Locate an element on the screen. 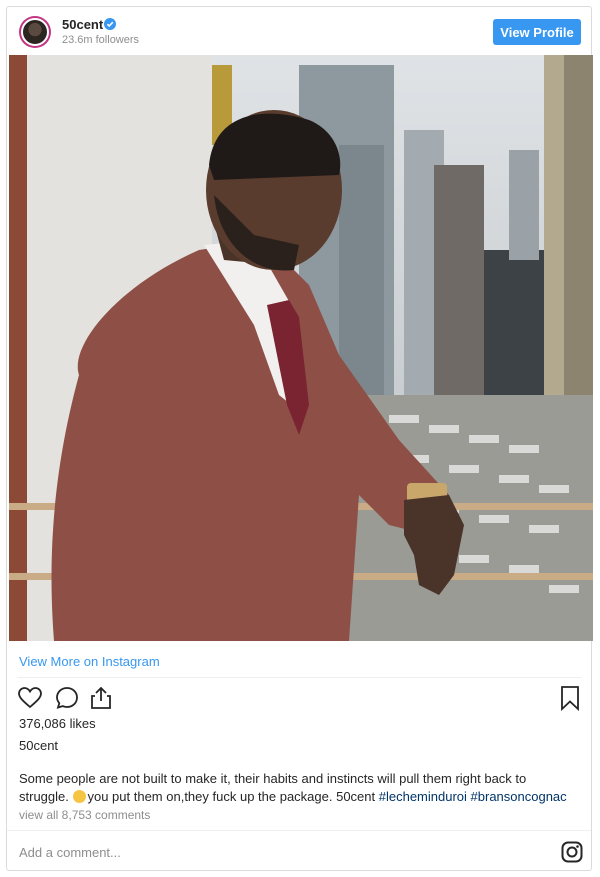  hashtag-link: #bransoncognac is located at coordinates (519, 796).